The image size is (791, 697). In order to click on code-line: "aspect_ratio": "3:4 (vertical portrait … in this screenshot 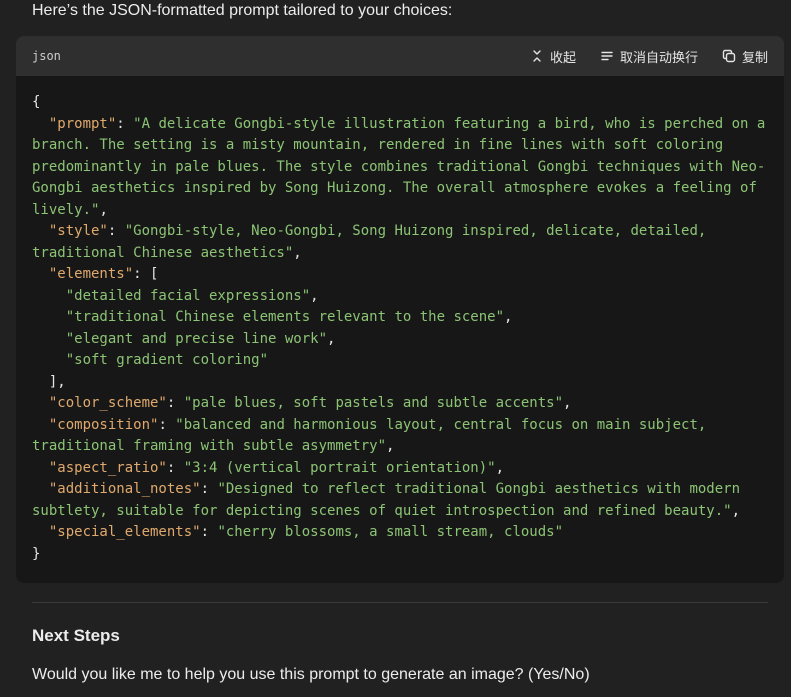, I will do `click(400, 469)`.